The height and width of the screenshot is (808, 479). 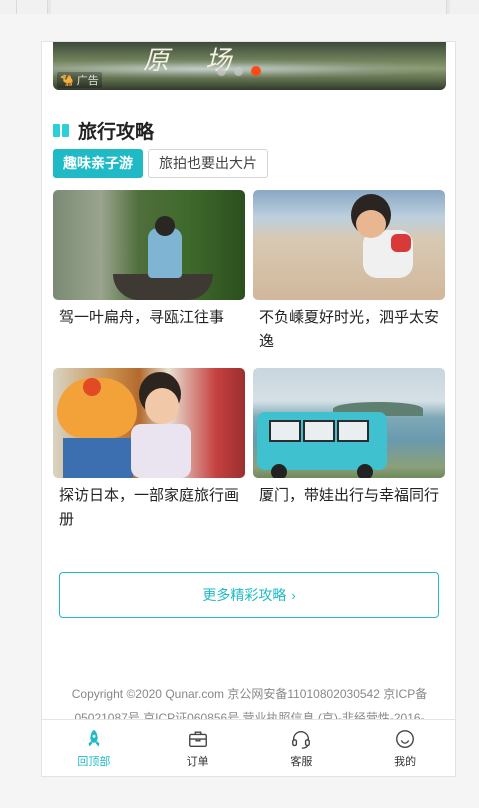 What do you see at coordinates (98, 163) in the screenshot?
I see `tab-family-trip: 趣味亲子游` at bounding box center [98, 163].